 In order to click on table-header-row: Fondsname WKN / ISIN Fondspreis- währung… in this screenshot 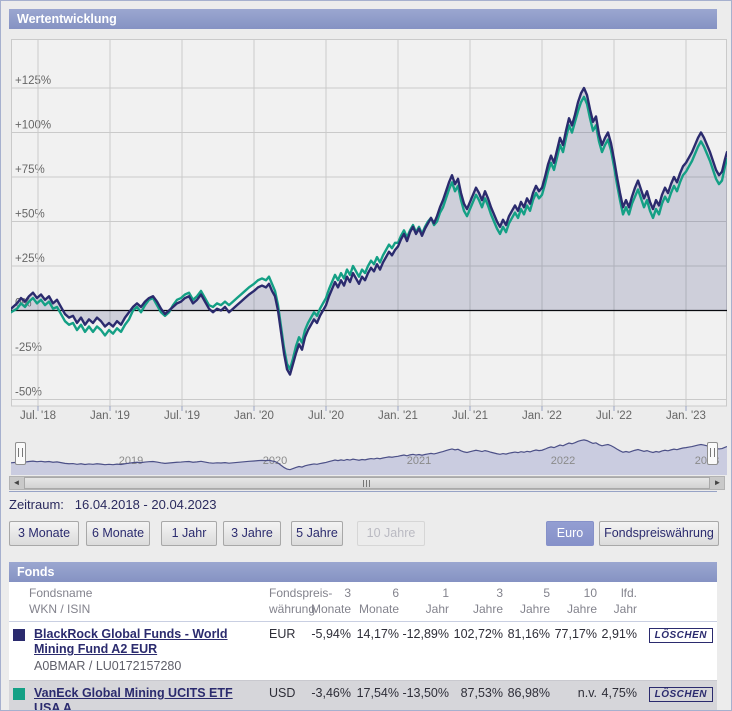, I will do `click(363, 602)`.